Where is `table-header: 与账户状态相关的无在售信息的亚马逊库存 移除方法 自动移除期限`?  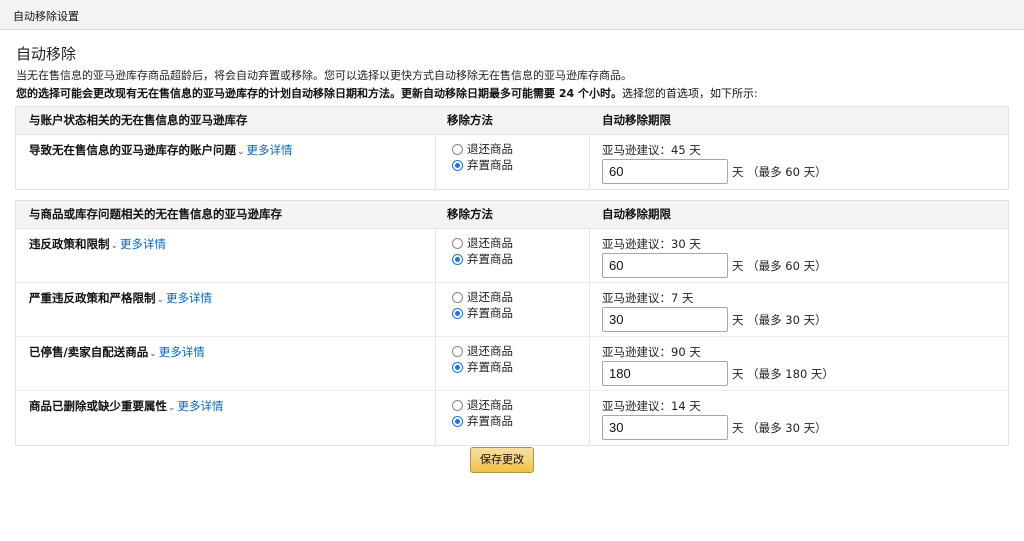 table-header: 与账户状态相关的无在售信息的亚马逊库存 移除方法 自动移除期限 is located at coordinates (512, 121).